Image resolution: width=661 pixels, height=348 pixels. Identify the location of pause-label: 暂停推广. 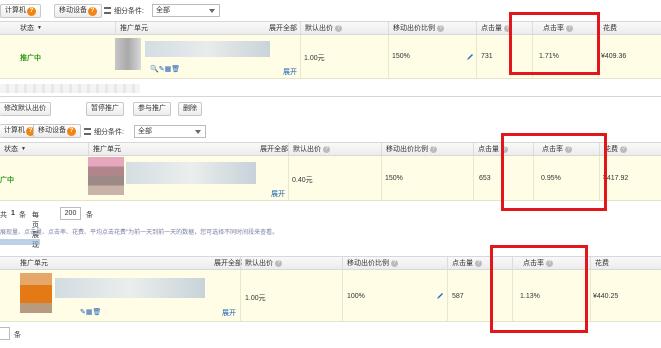
(105, 108).